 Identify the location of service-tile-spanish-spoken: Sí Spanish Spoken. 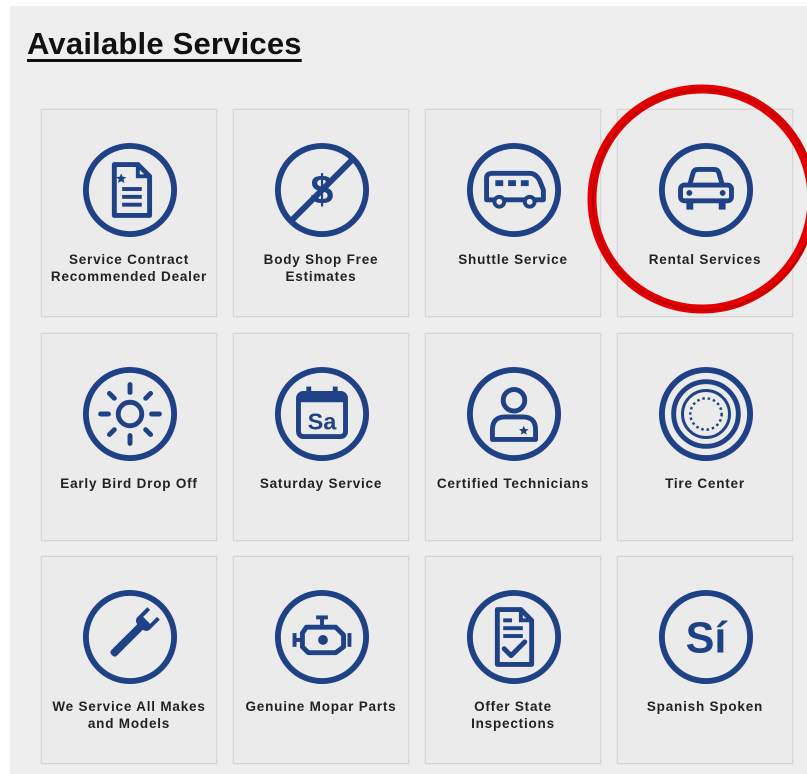
(705, 660).